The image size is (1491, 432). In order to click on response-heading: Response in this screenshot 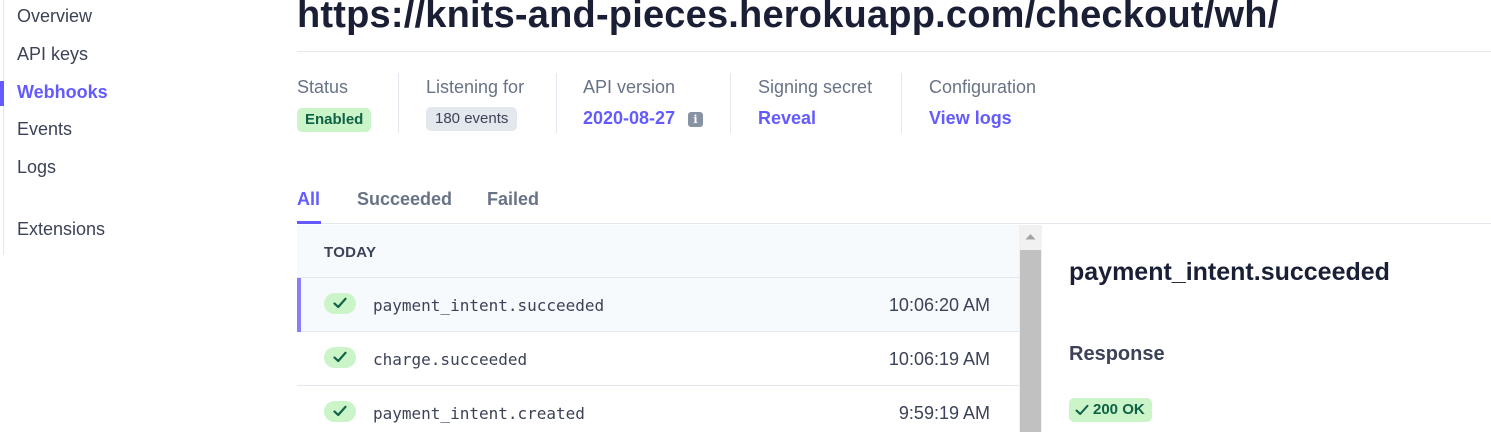, I will do `click(1117, 354)`.